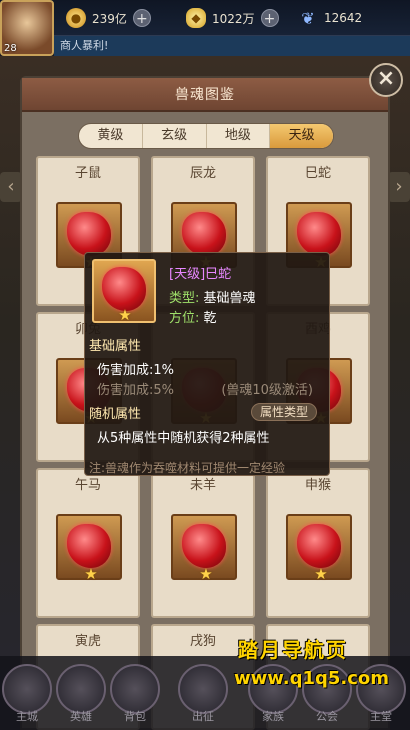 The image size is (410, 730). What do you see at coordinates (239, 136) in the screenshot?
I see `tab-earth: 地级` at bounding box center [239, 136].